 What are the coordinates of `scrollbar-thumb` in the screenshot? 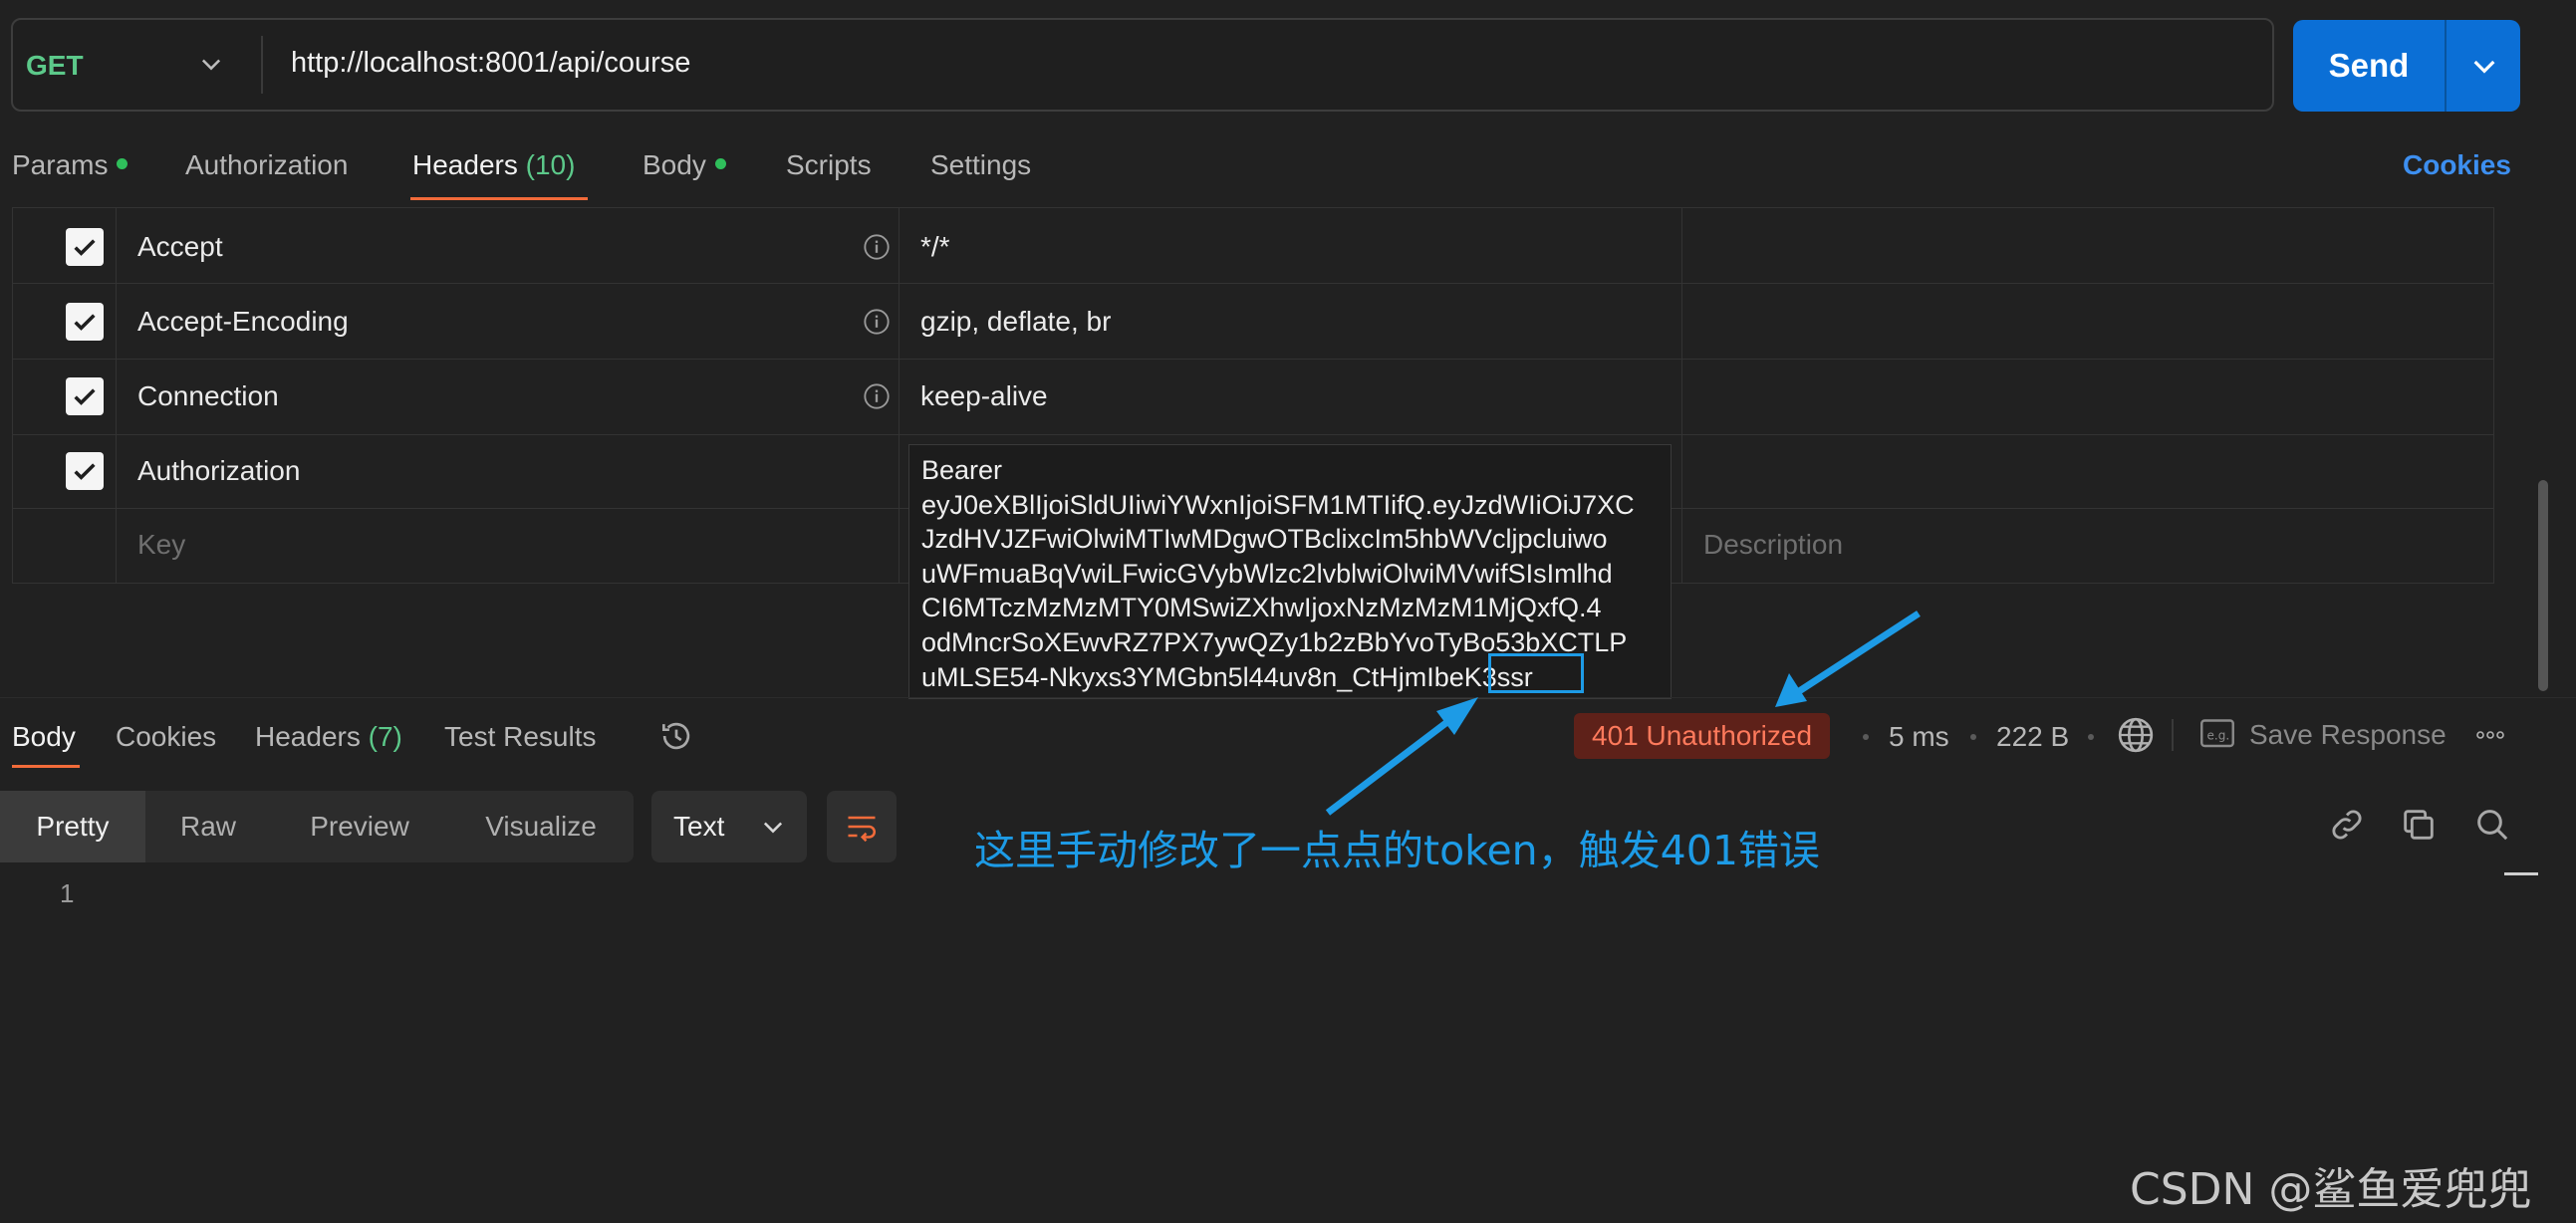 It's located at (2543, 586).